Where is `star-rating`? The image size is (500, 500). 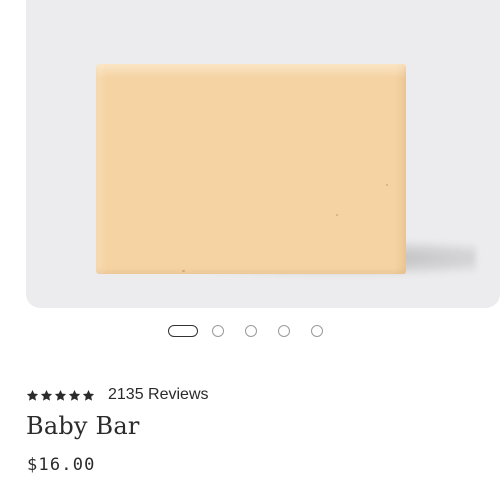
star-rating is located at coordinates (61, 395).